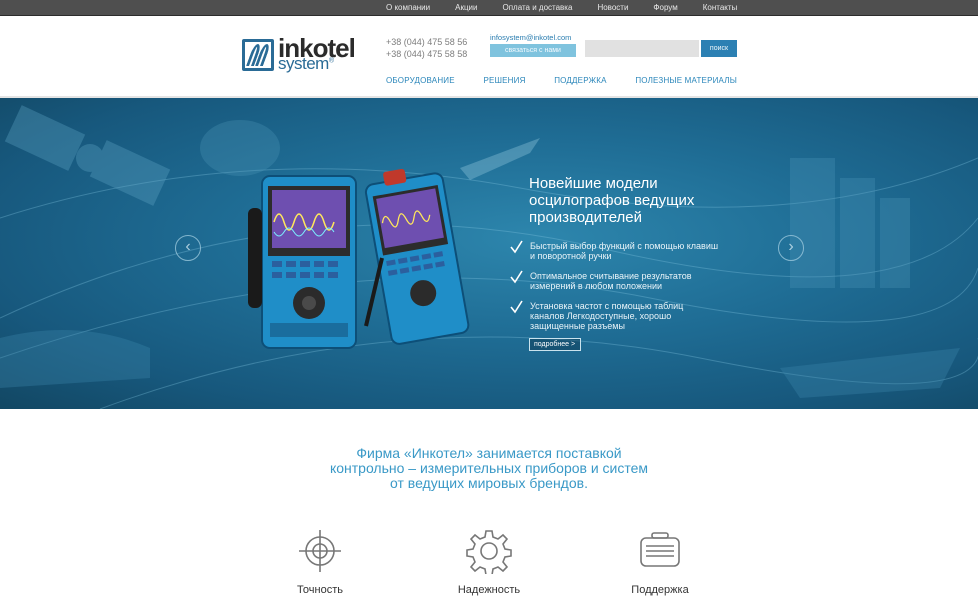 The height and width of the screenshot is (612, 978). What do you see at coordinates (533, 50) in the screenshot?
I see `contact-us-button: связаться с нами` at bounding box center [533, 50].